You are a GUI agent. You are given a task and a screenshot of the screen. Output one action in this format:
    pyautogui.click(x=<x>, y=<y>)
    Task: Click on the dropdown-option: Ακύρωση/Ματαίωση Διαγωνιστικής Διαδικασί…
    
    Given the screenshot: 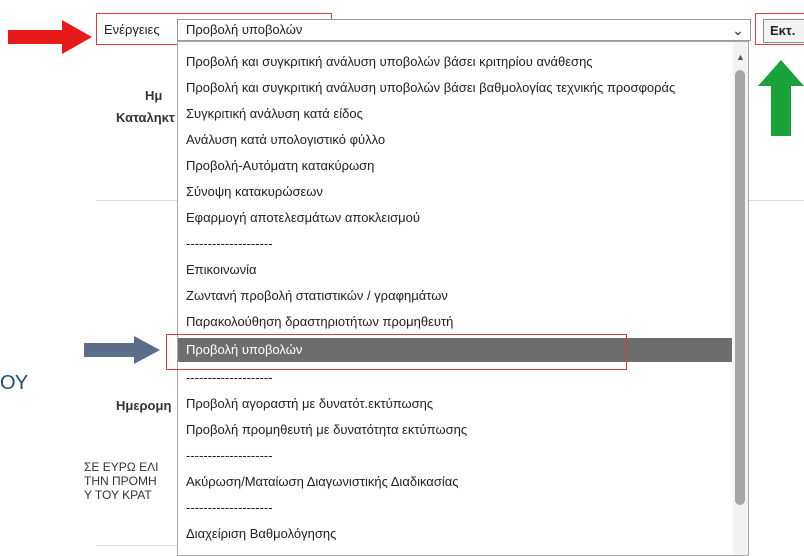 What is the action you would take?
    pyautogui.click(x=455, y=482)
    